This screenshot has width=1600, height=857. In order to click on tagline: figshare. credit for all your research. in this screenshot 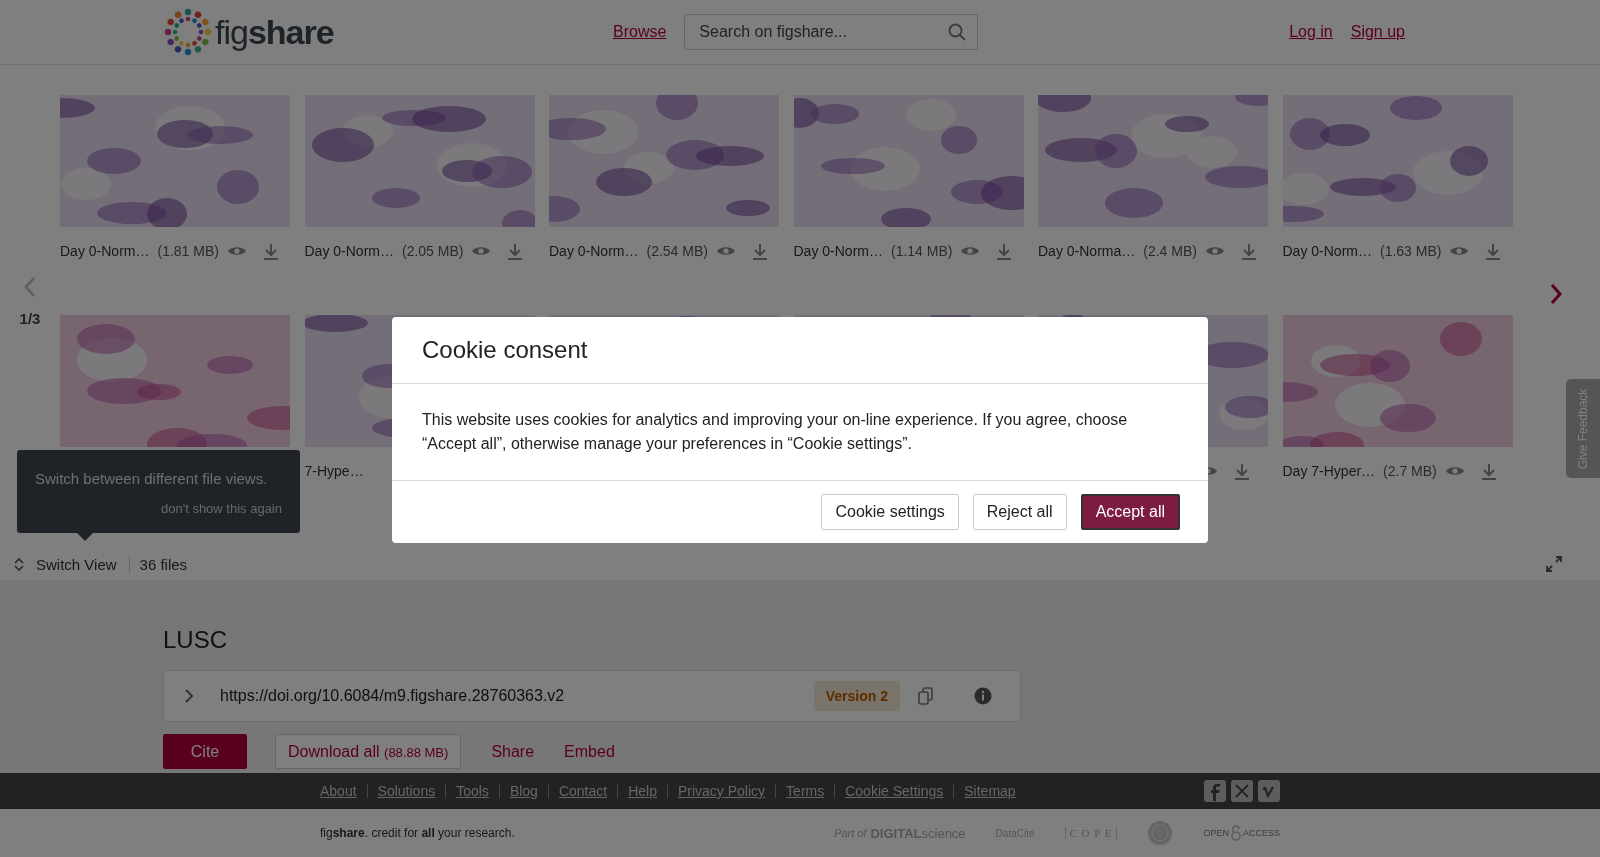, I will do `click(417, 833)`.